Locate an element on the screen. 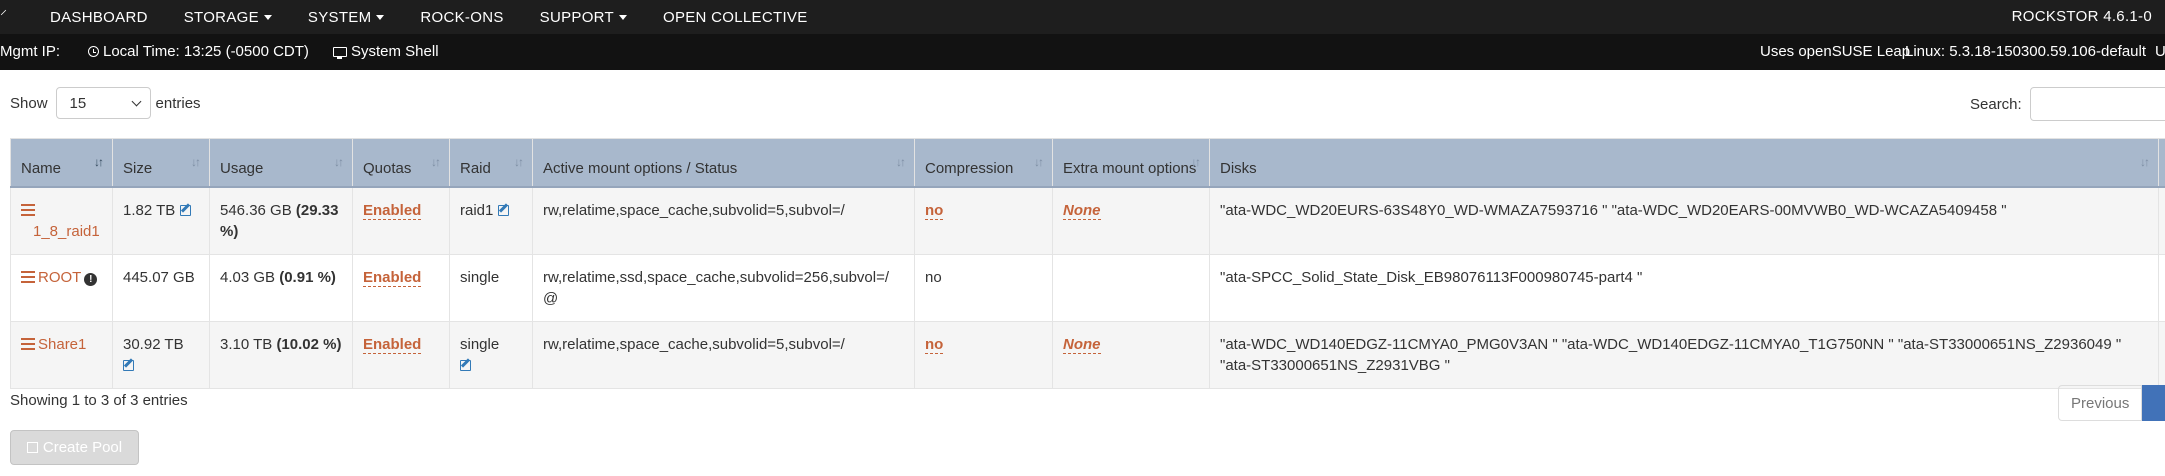  column-header-quotas: Quotas ↓↑ is located at coordinates (401, 163).